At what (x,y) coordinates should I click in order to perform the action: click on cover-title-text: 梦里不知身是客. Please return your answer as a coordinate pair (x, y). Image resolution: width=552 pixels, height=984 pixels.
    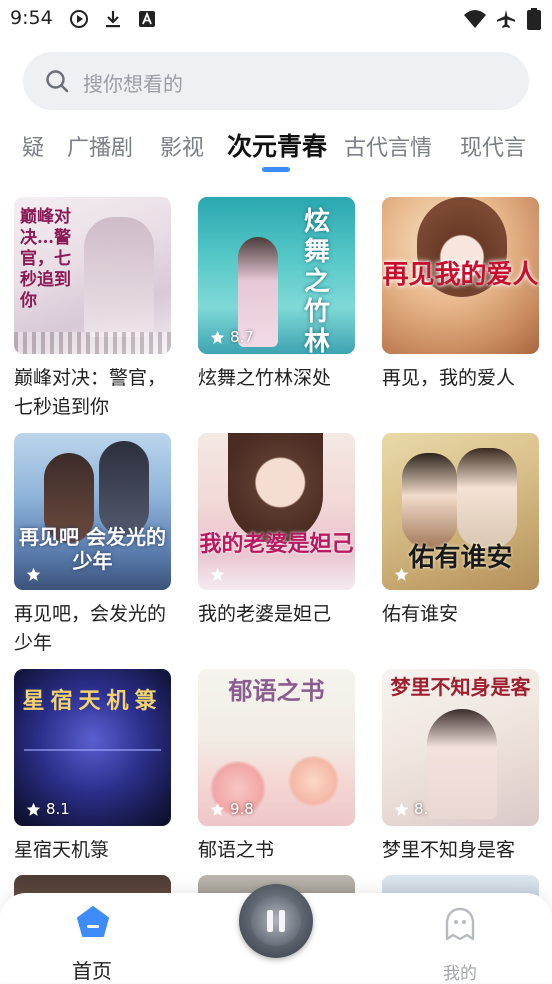
    Looking at the image, I should click on (460, 687).